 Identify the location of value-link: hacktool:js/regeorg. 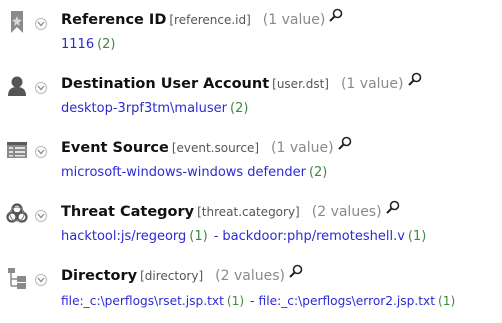
(123, 236).